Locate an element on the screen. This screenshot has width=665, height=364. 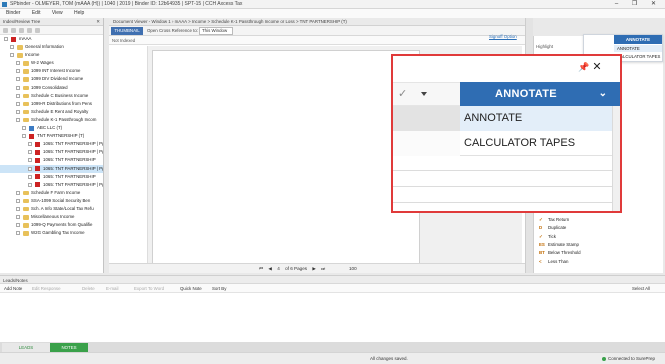
tab-leads: LEADS is located at coordinates (26, 347).